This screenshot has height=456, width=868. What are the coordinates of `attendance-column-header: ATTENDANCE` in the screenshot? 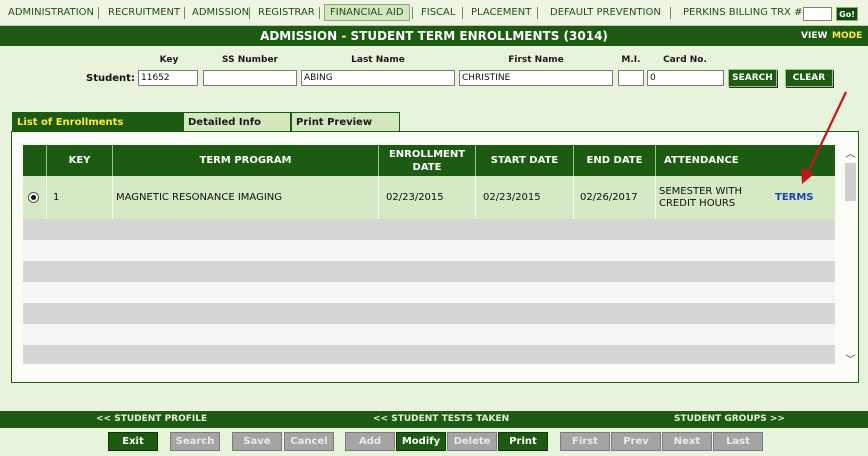 It's located at (745, 160).